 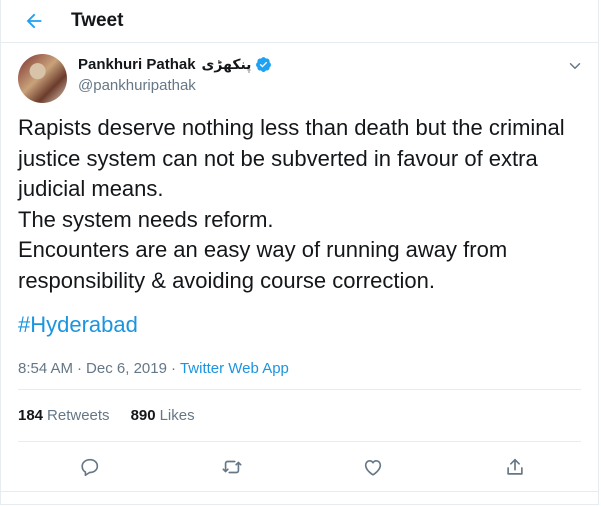 I want to click on page-title: Tweet, so click(x=97, y=20).